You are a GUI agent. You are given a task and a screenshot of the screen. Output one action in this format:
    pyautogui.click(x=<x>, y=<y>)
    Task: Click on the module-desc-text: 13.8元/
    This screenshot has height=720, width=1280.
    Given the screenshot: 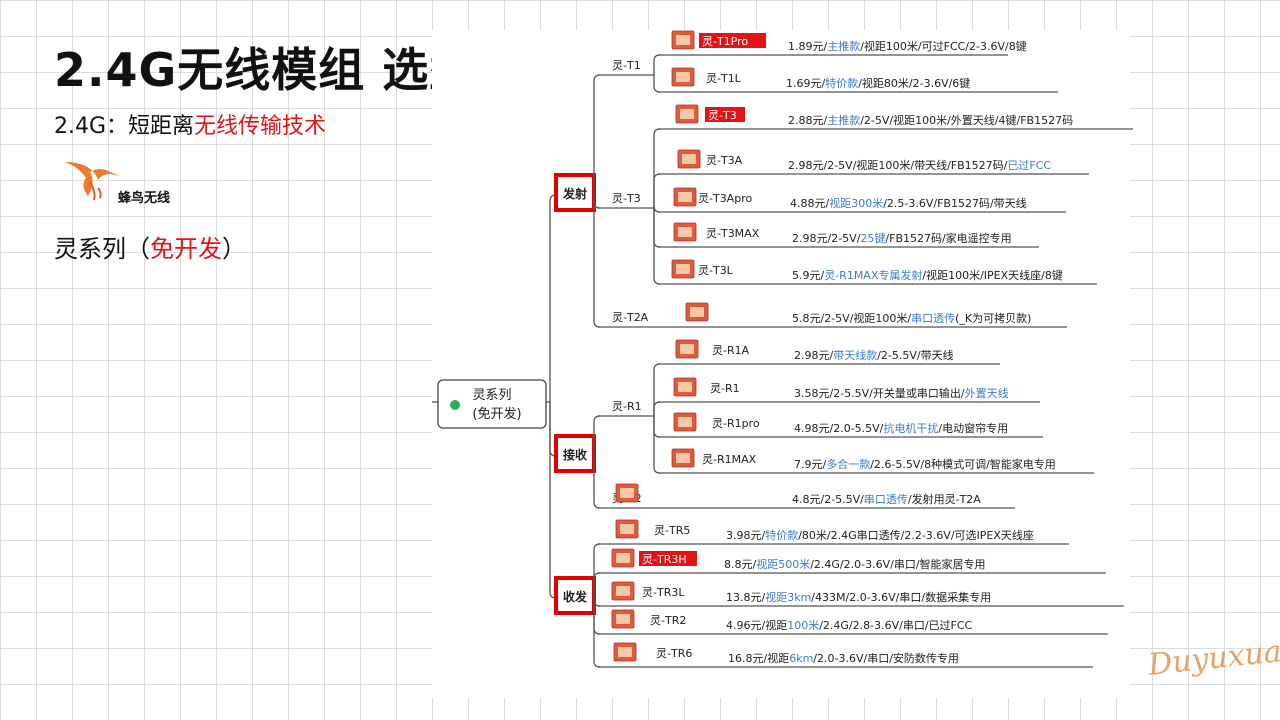 What is the action you would take?
    pyautogui.click(x=745, y=597)
    